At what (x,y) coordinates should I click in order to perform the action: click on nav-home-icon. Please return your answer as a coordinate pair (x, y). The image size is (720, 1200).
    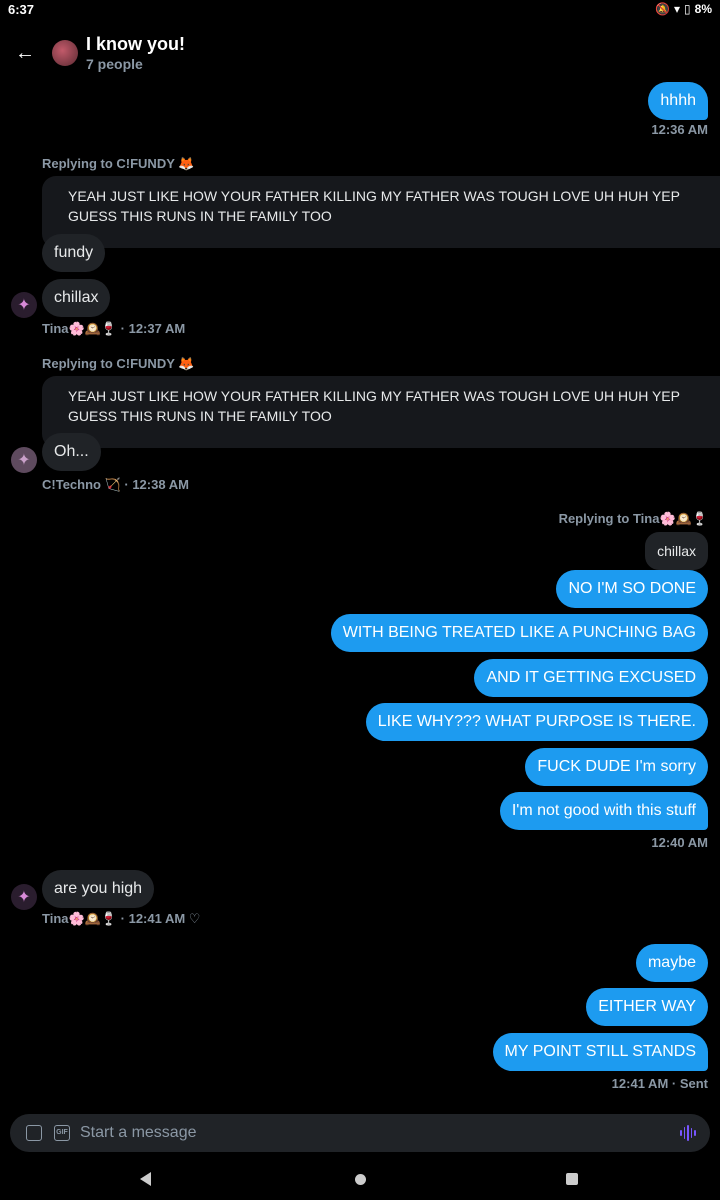
    Looking at the image, I should click on (360, 1179).